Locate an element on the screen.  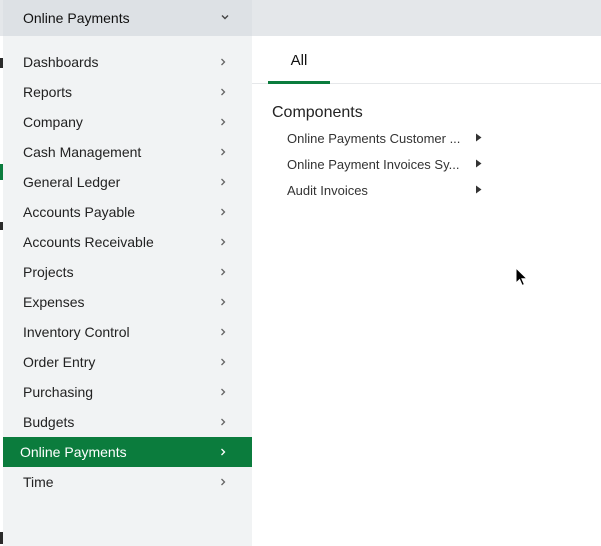
top-bar: Online Payments is located at coordinates (300, 18).